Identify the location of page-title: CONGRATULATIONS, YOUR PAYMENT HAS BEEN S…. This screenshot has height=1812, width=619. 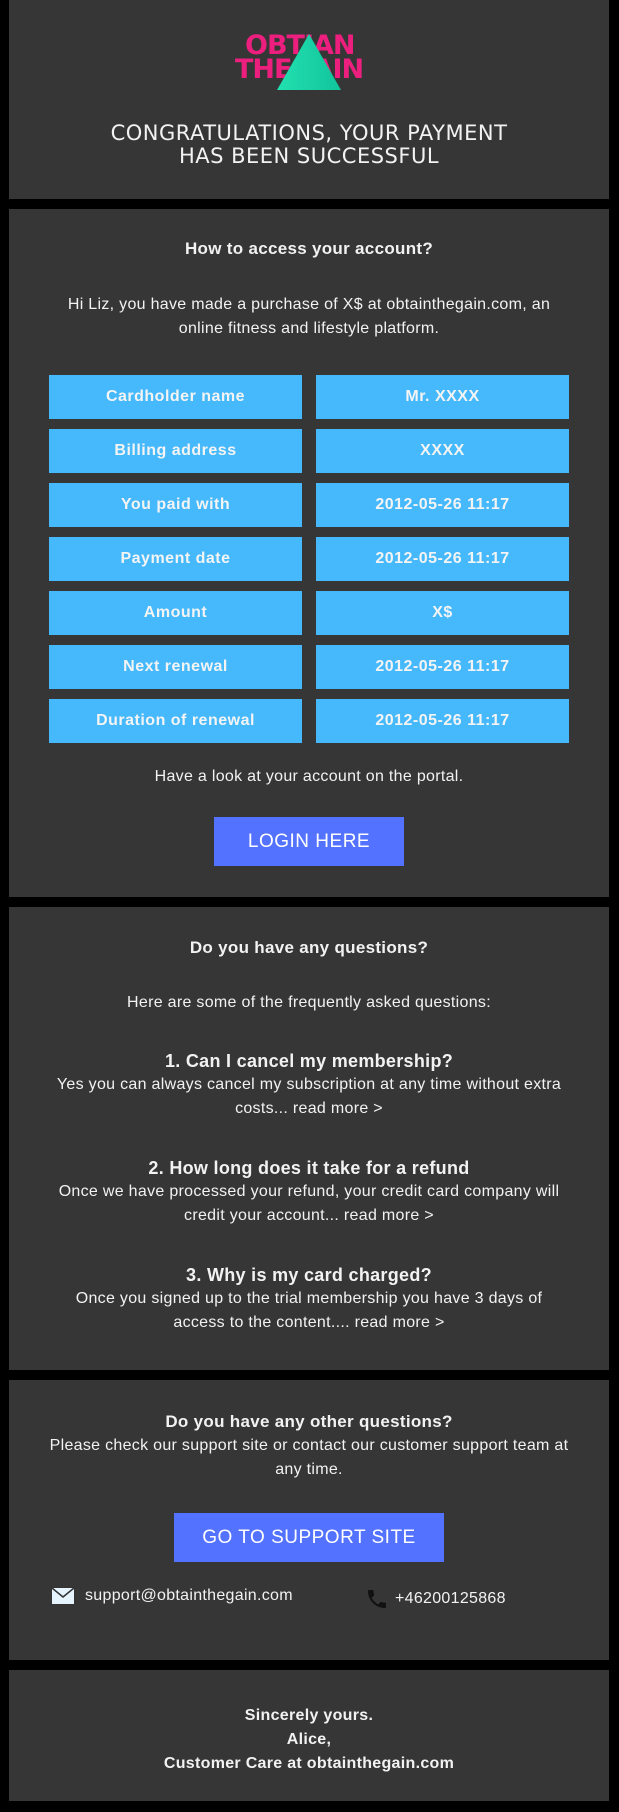
(309, 145).